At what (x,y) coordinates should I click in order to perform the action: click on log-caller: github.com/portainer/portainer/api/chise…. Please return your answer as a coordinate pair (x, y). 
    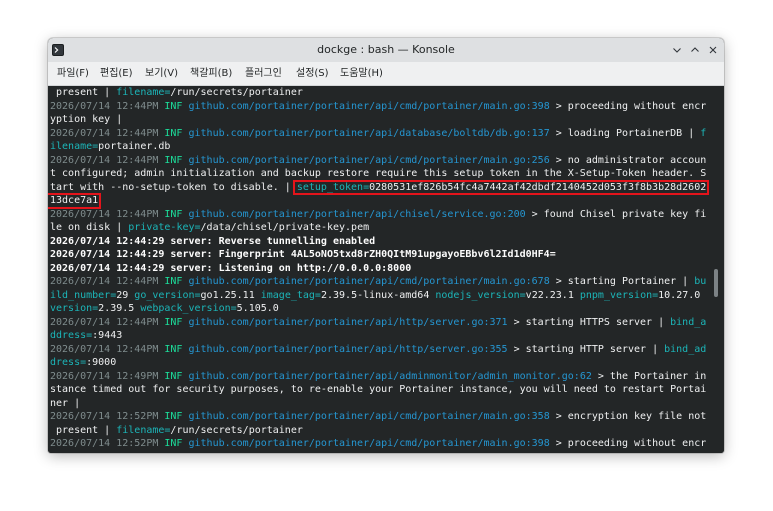
    Looking at the image, I should click on (357, 214).